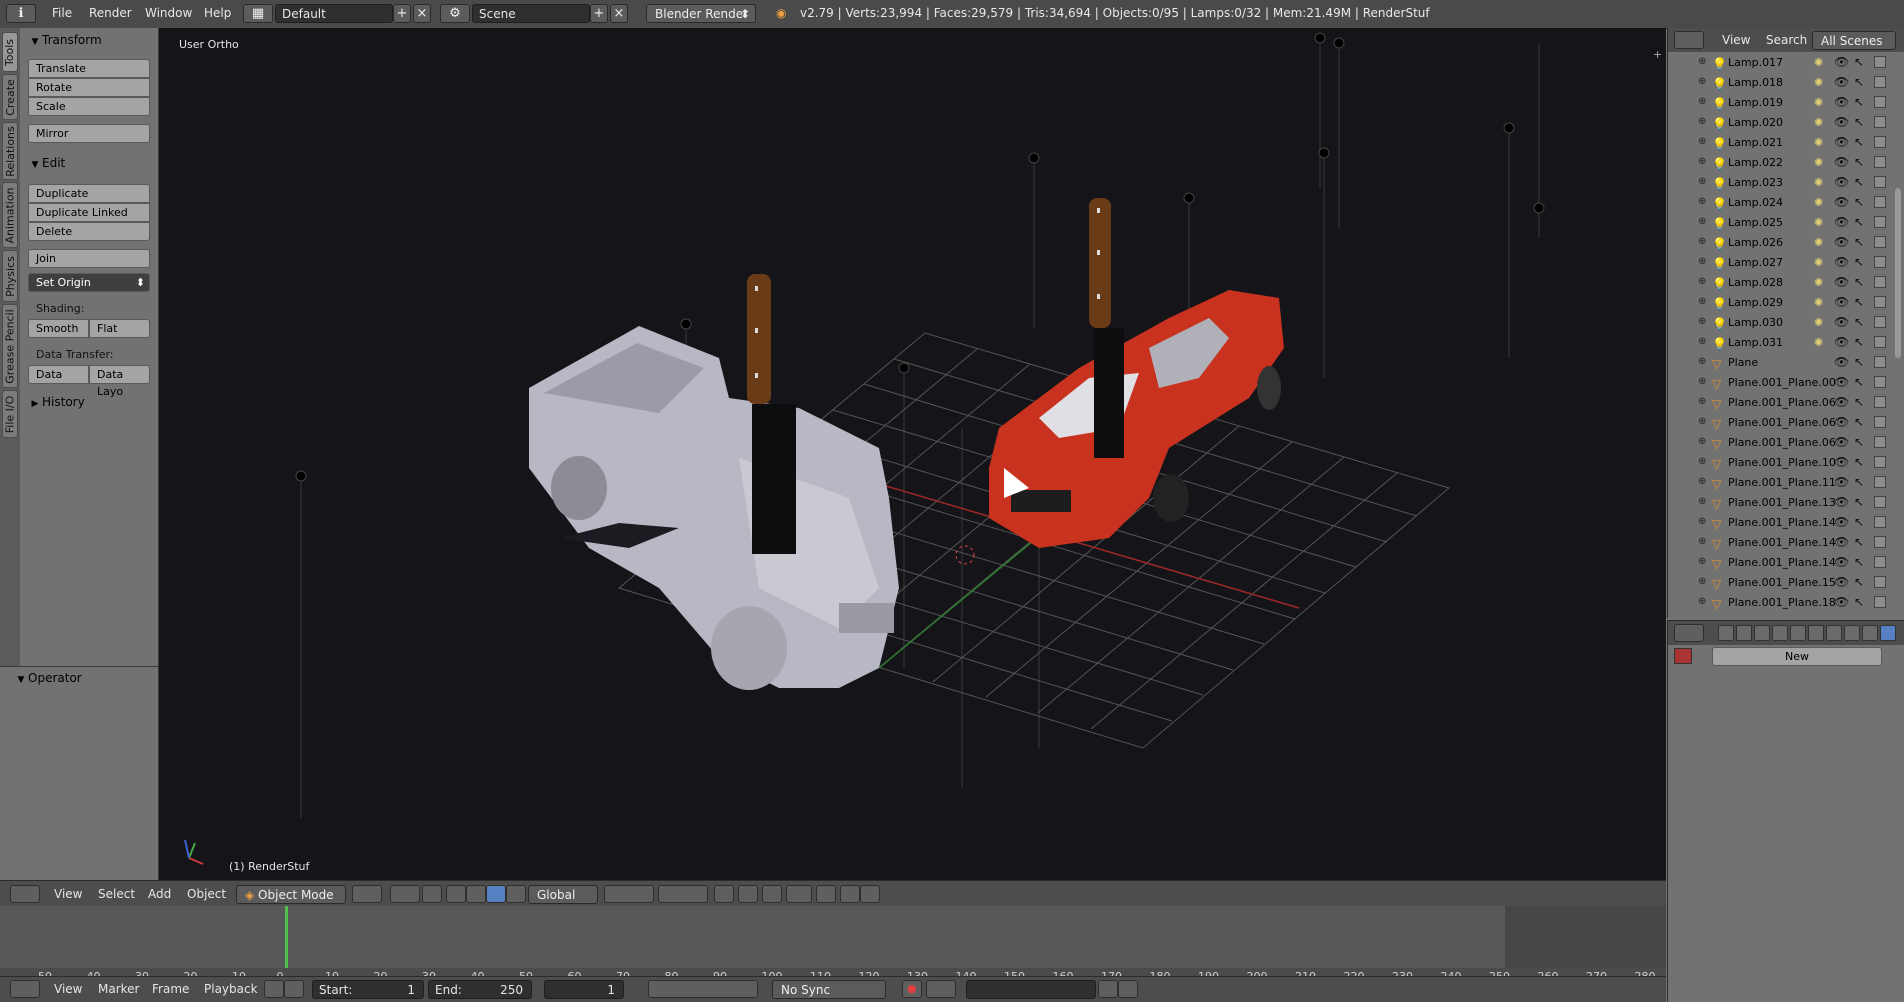 The image size is (1904, 1002). Describe the element at coordinates (10, 52) in the screenshot. I see `tab-tools: Tools` at that location.